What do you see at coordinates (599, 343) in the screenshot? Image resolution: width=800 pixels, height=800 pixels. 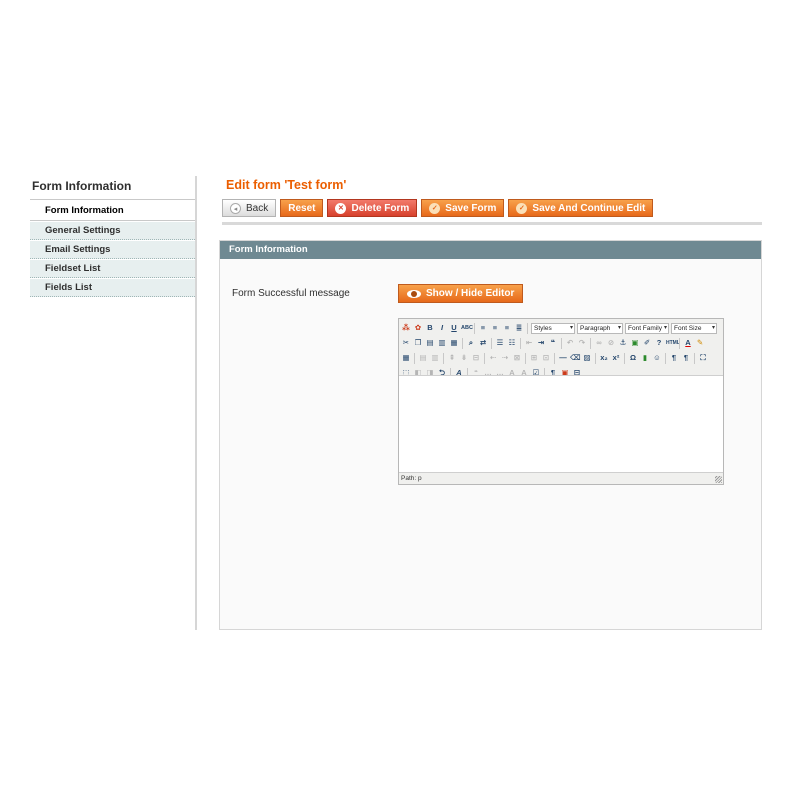 I see `link-icon: ∞` at bounding box center [599, 343].